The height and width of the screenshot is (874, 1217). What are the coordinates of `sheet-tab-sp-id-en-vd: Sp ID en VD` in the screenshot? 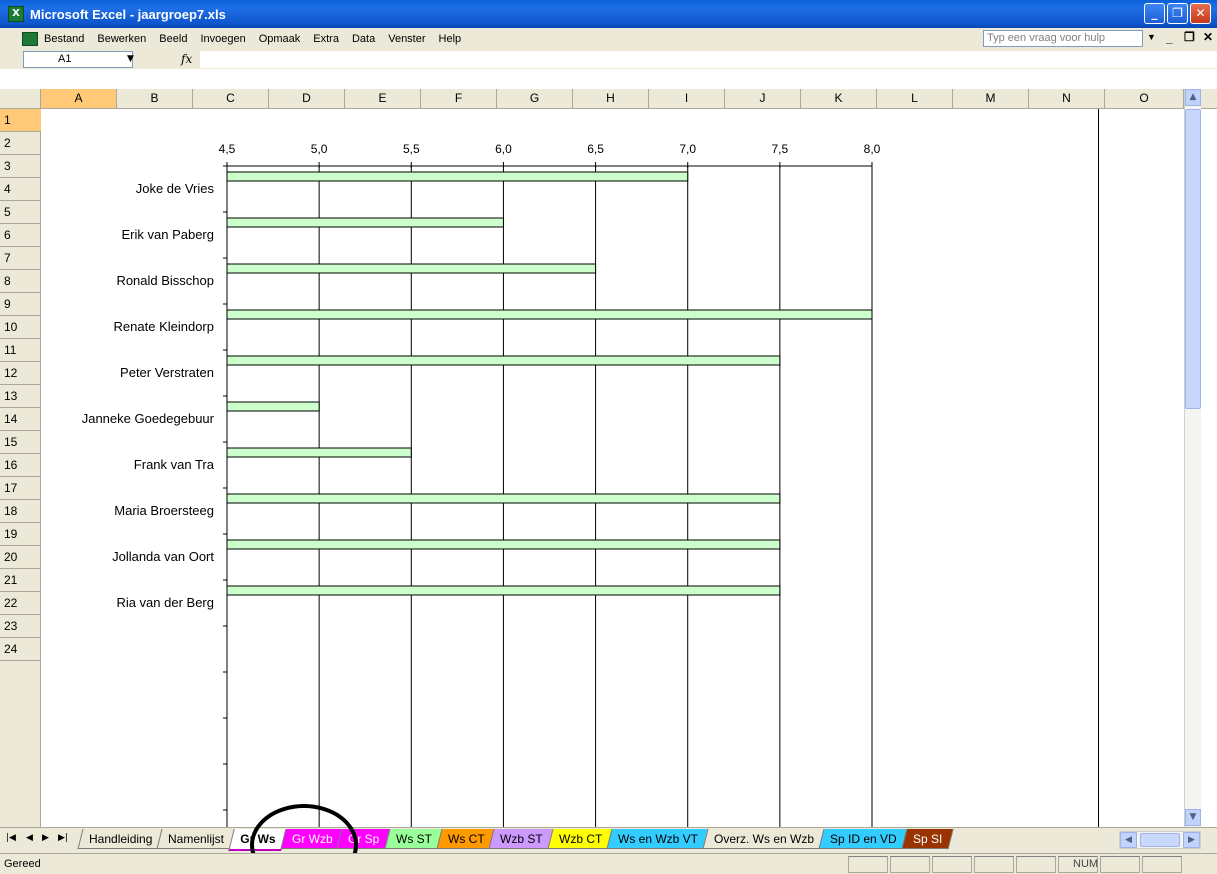 It's located at (863, 839).